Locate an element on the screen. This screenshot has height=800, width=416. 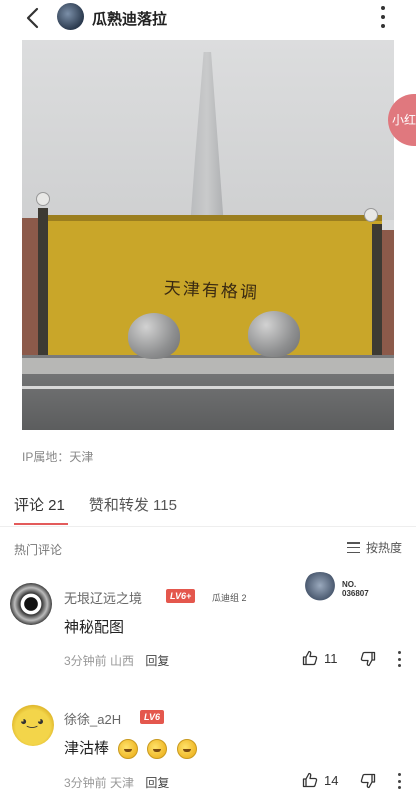
cartoon-face-icon: ◕‿◕ is located at coordinates (32, 721).